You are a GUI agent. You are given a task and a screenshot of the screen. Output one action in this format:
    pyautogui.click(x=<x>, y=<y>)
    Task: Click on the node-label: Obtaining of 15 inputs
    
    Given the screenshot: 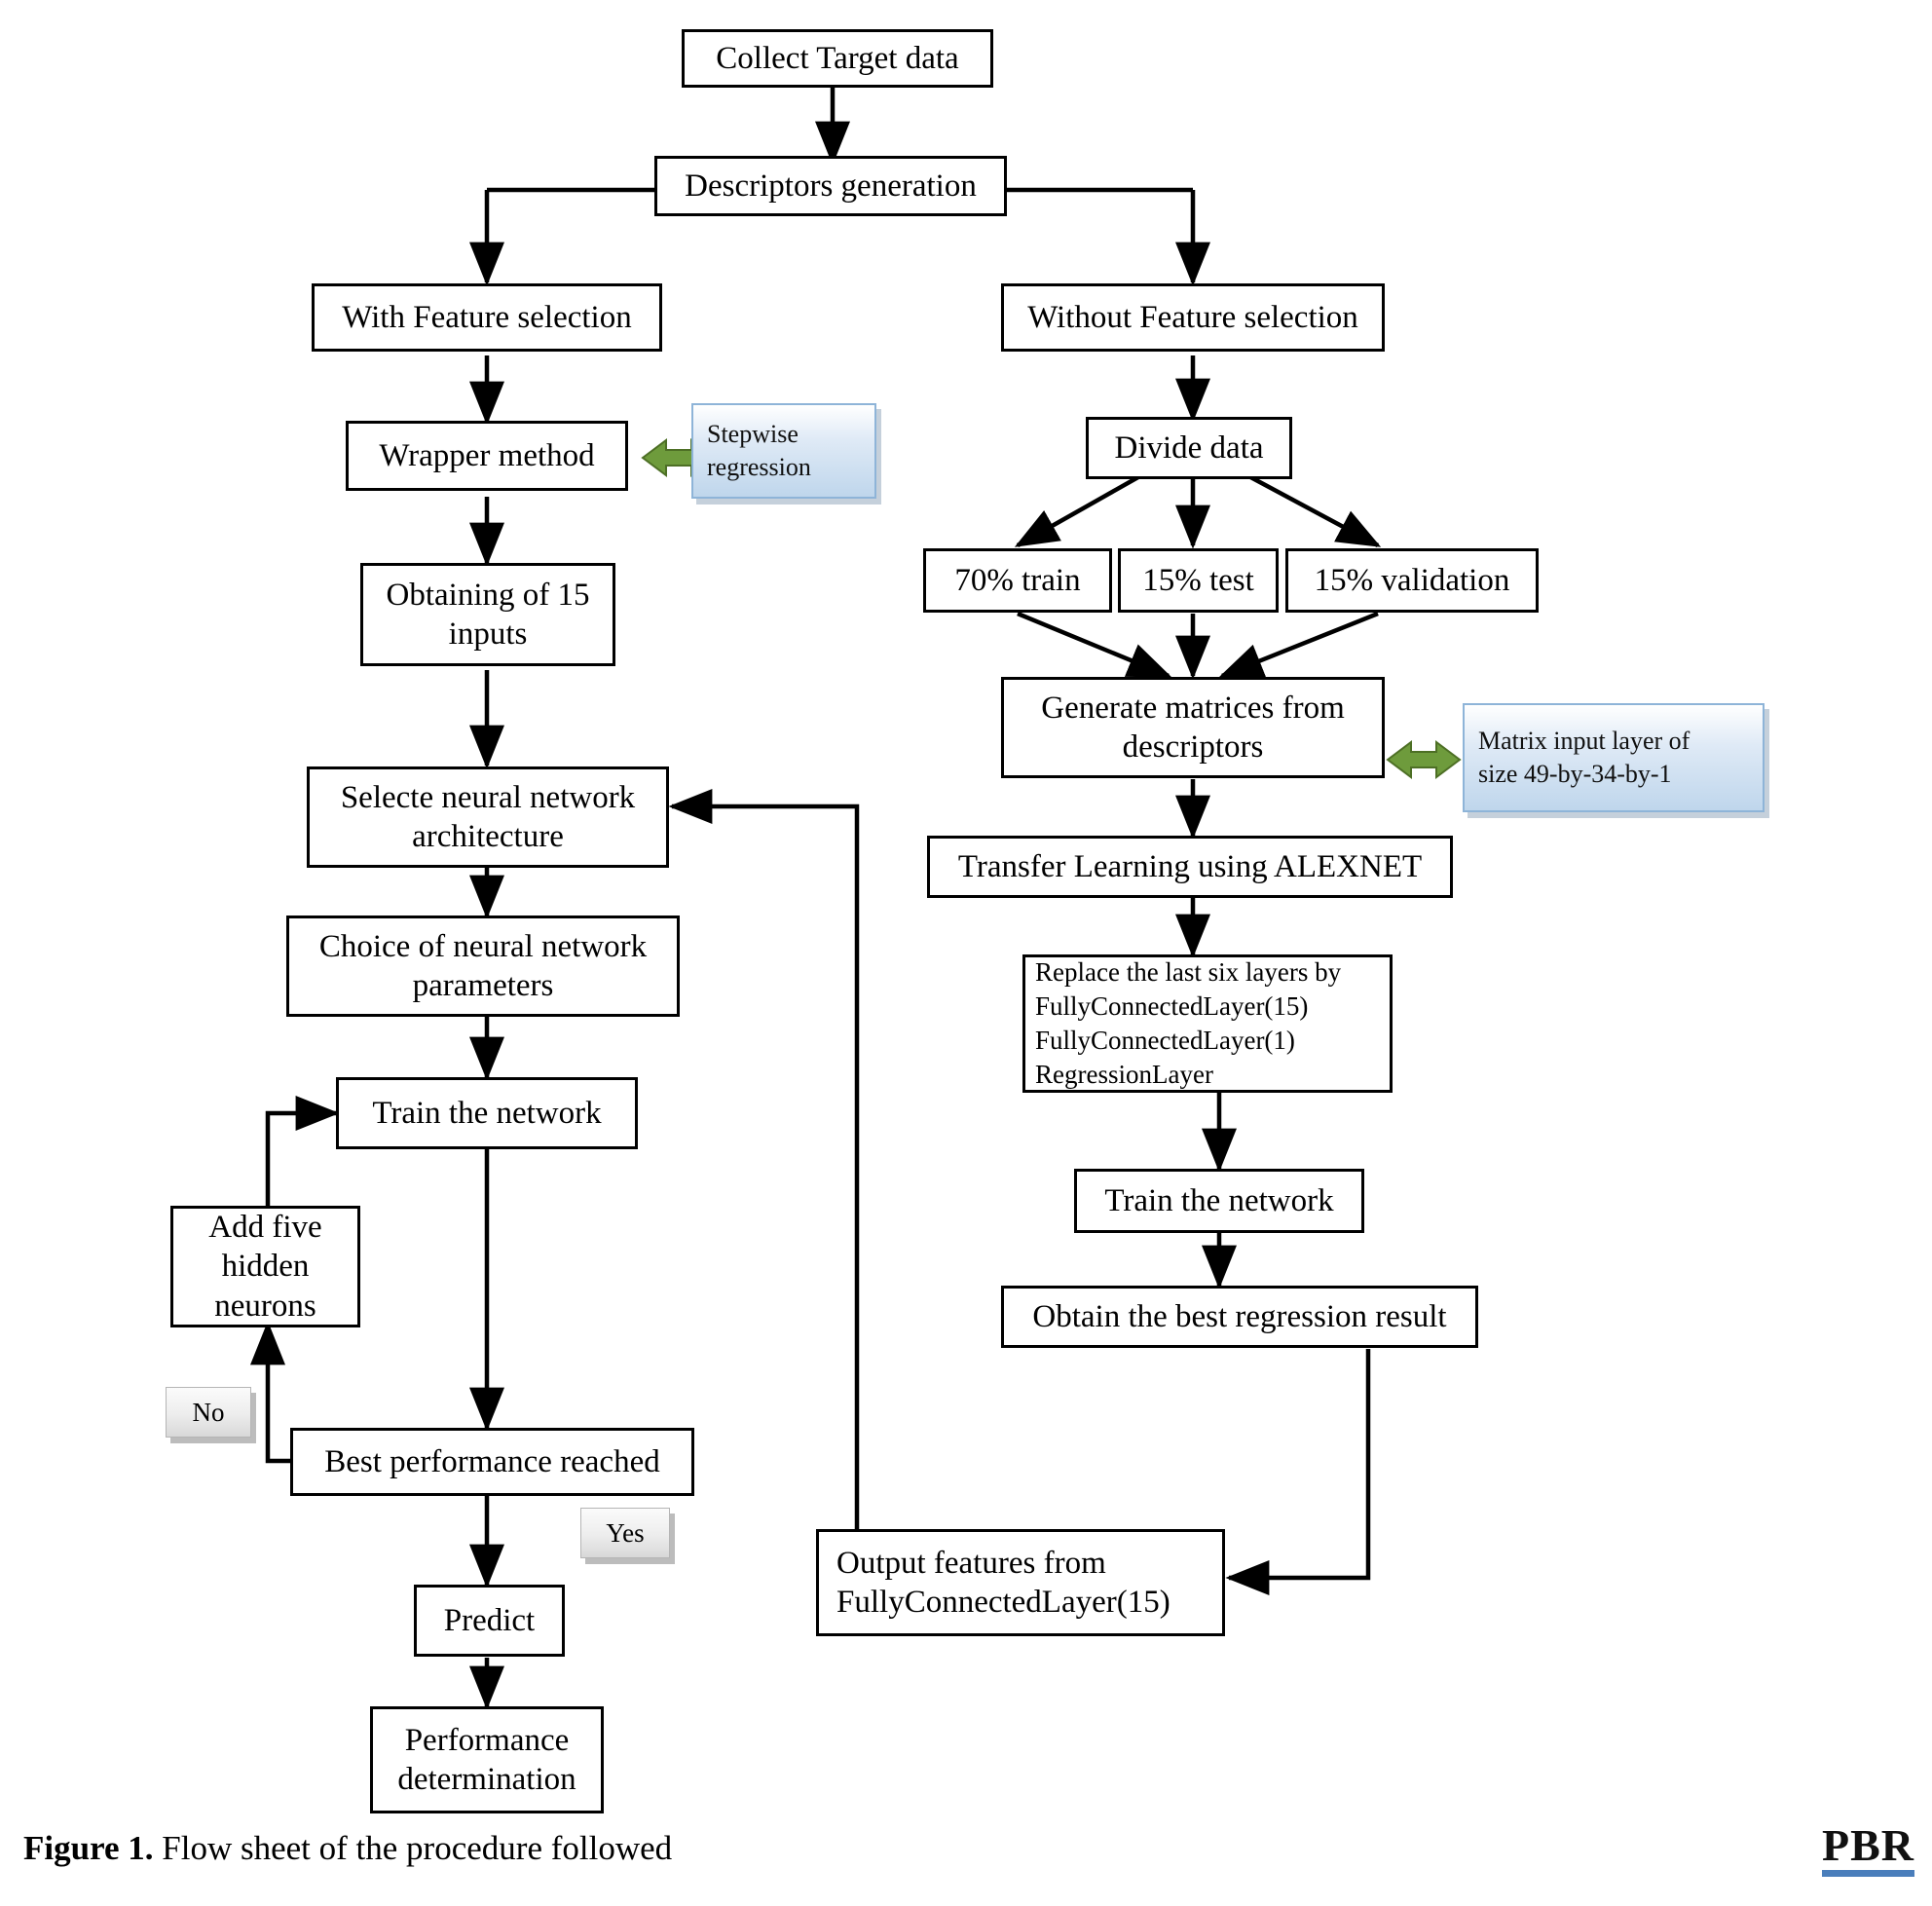 What is the action you would take?
    pyautogui.click(x=488, y=615)
    